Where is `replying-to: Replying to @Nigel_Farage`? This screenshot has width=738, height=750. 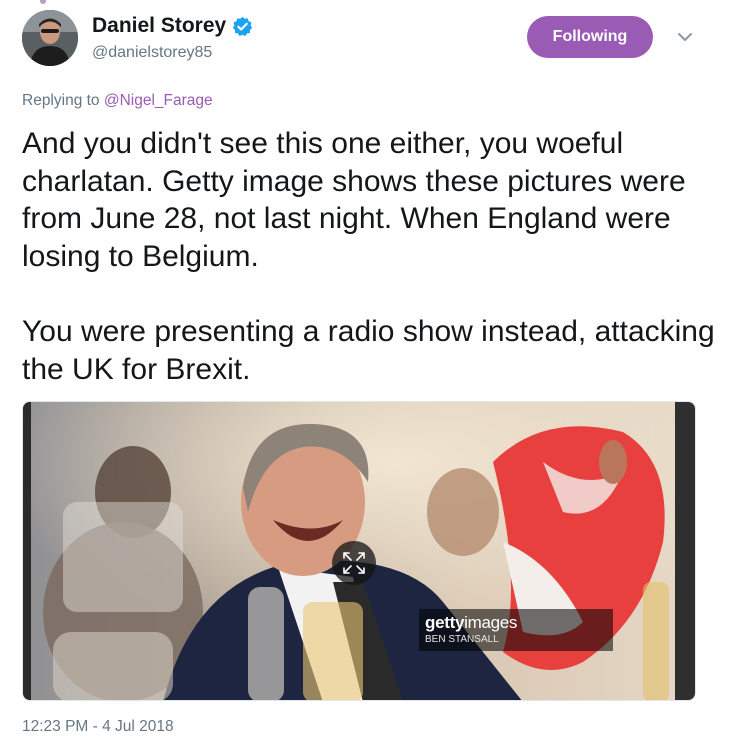 replying-to: Replying to @Nigel_Farage is located at coordinates (117, 101).